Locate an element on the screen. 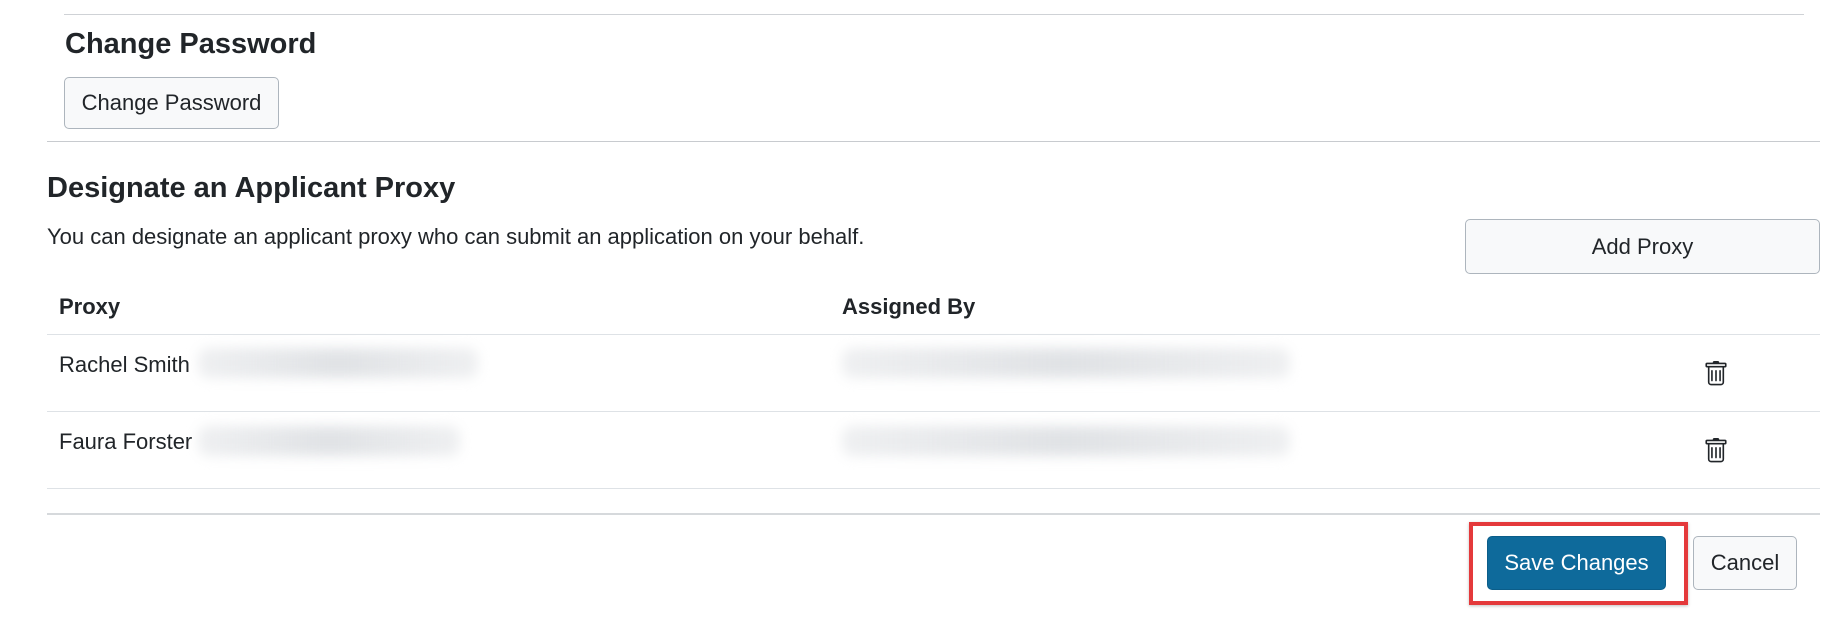 Image resolution: width=1836 pixels, height=632 pixels. proxy-name: Rachel Smith is located at coordinates (124, 364).